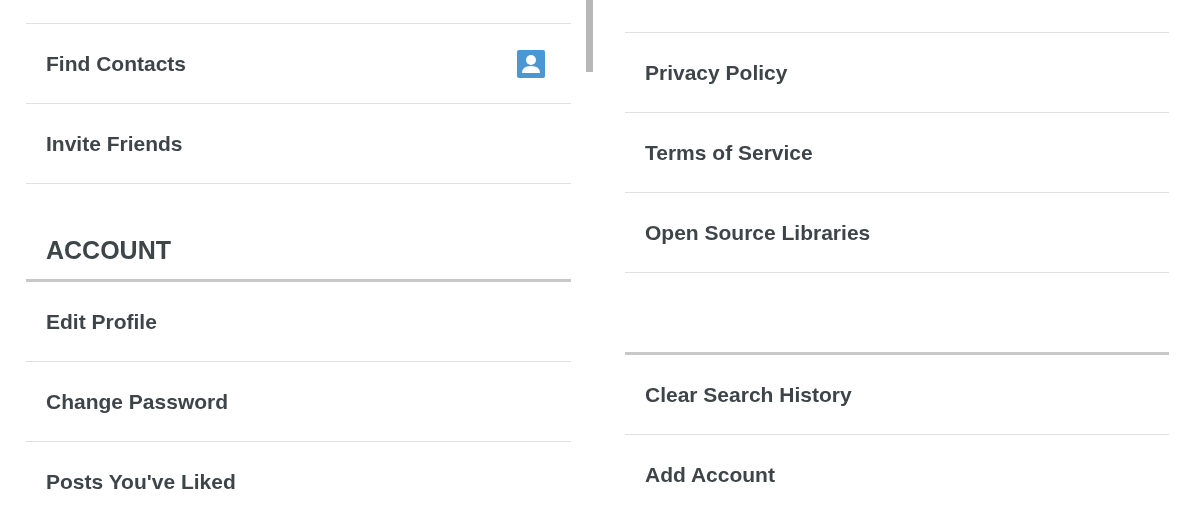  Describe the element at coordinates (114, 143) in the screenshot. I see `menu-item: Invite Friends` at that location.